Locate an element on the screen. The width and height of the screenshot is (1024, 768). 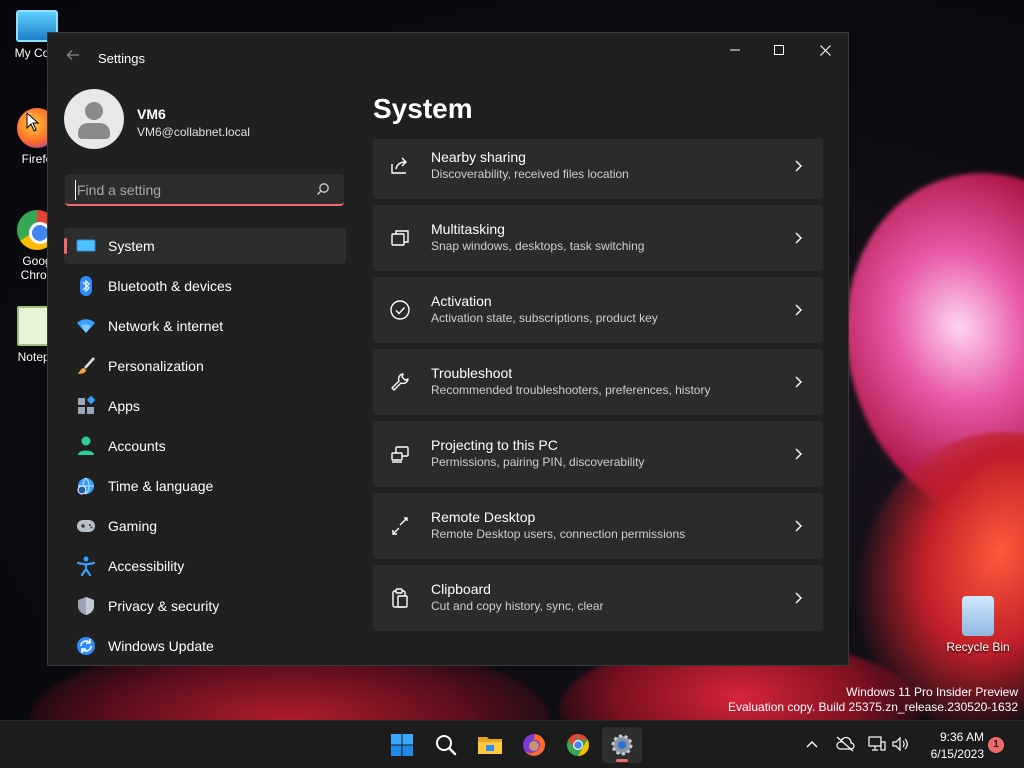
taskbar-search-button is located at coordinates (446, 745).